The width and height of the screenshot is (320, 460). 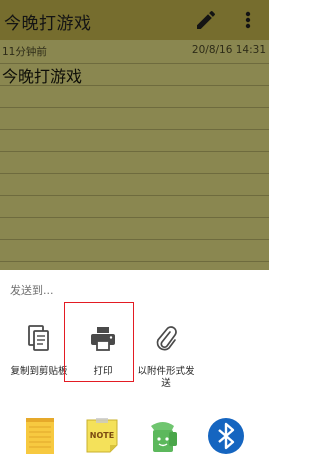 What do you see at coordinates (99, 342) in the screenshot?
I see `highlight-box` at bounding box center [99, 342].